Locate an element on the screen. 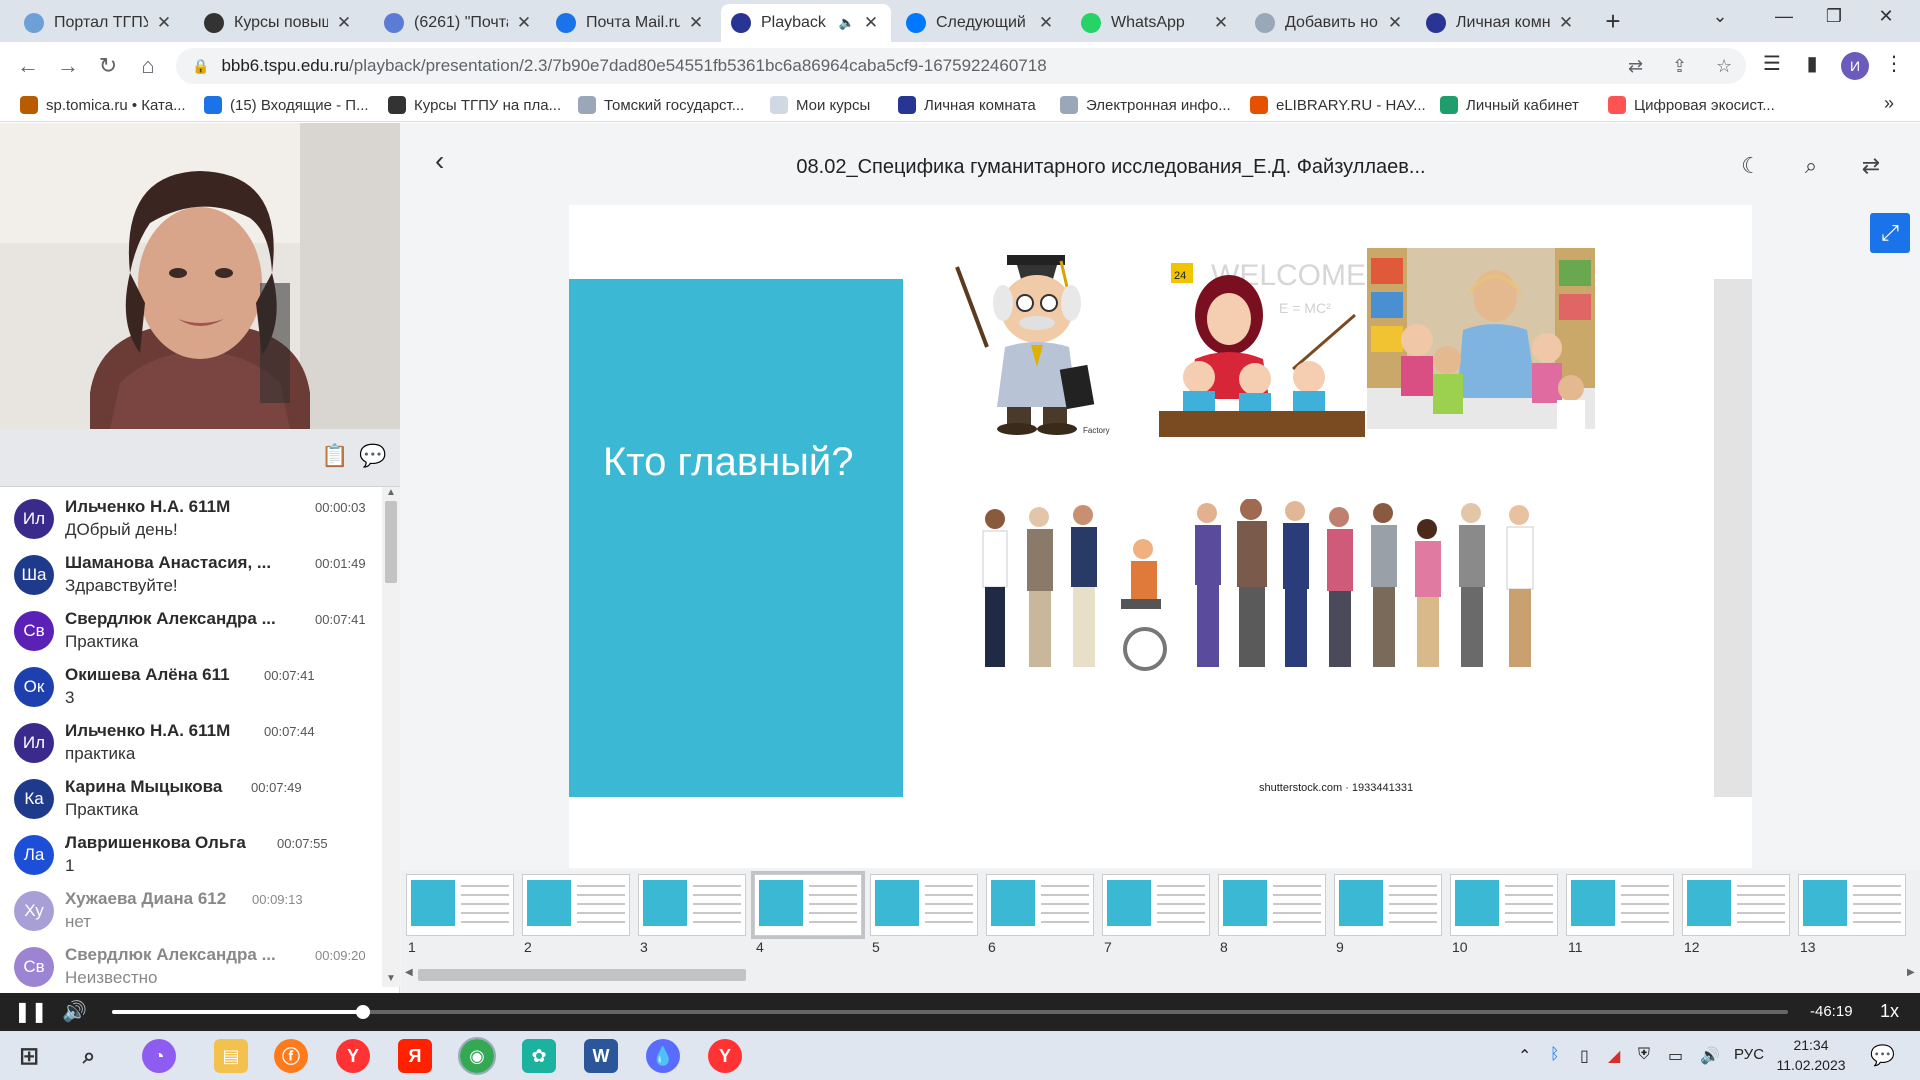 The height and width of the screenshot is (1080, 1920). tab-1: Портал ТГПУ ✕ is located at coordinates (99, 23).